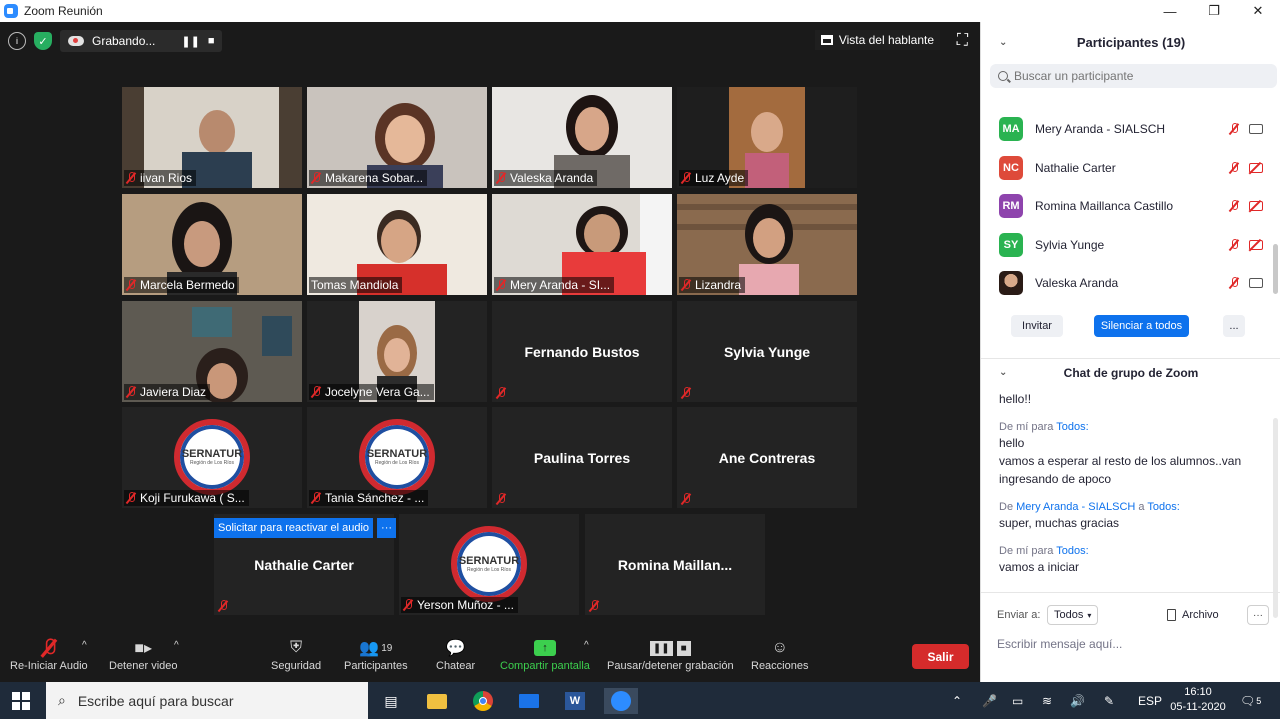 The image size is (1280, 719). Describe the element at coordinates (141, 41) in the screenshot. I see `recording-indicator: Grabando... ❚❚ ■` at that location.